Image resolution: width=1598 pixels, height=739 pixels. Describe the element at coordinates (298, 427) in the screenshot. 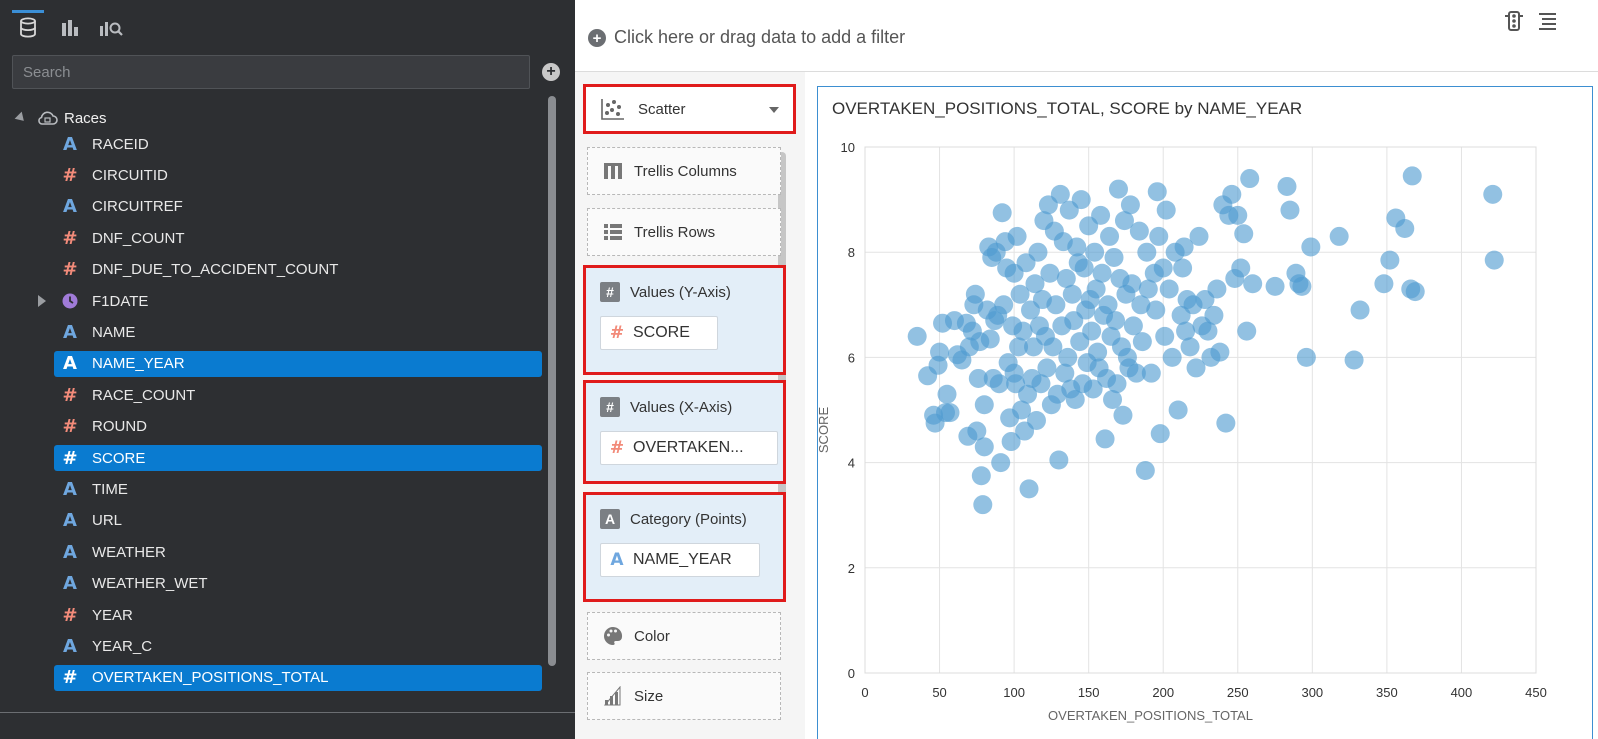

I see `tree-item: # ROUND` at that location.